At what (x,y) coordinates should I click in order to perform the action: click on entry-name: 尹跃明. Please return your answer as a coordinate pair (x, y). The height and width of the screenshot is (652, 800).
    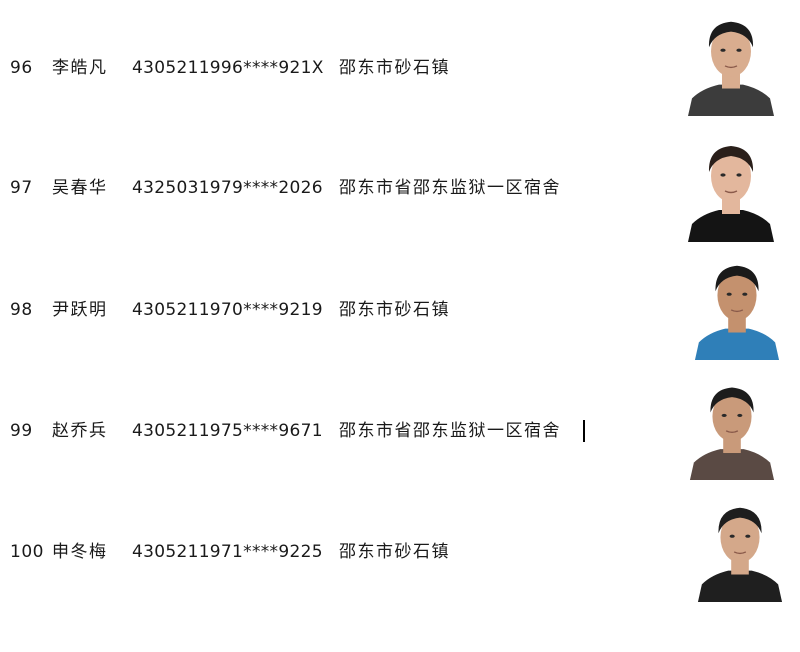
    Looking at the image, I should click on (80, 310).